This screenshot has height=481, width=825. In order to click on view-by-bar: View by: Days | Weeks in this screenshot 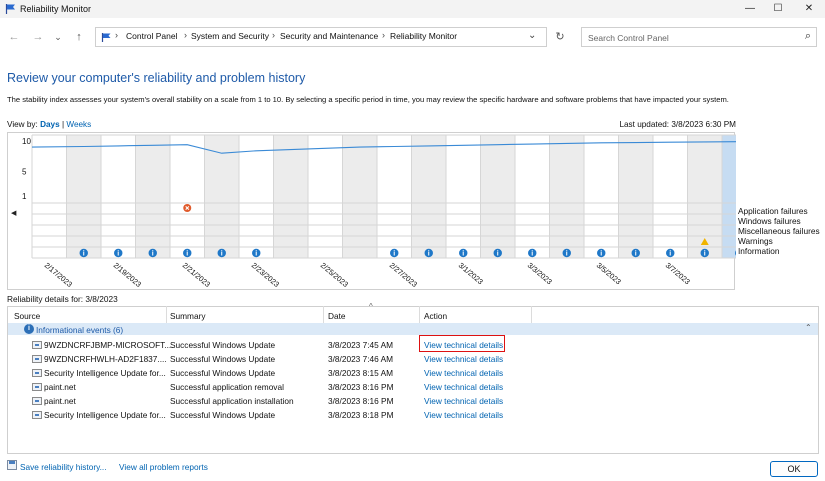, I will do `click(49, 124)`.